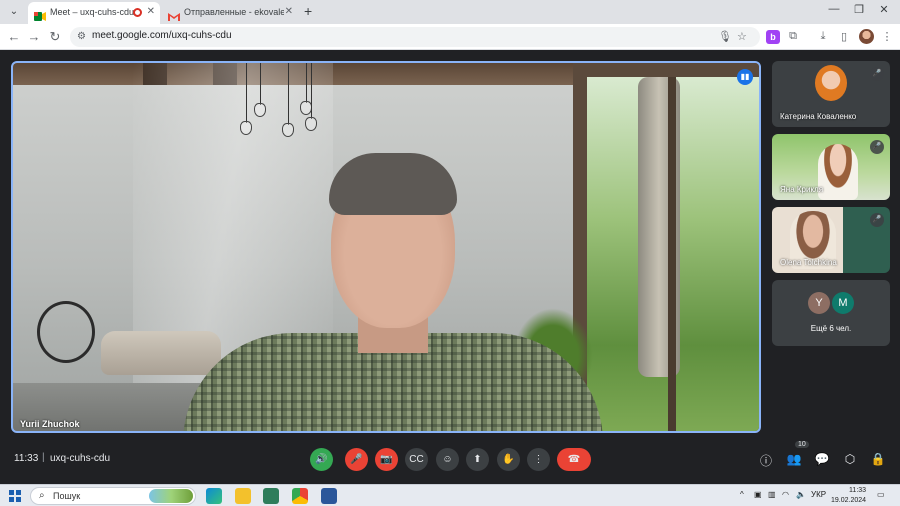 This screenshot has height=506, width=900. I want to click on participant-name: Катерина Коваленко, so click(818, 116).